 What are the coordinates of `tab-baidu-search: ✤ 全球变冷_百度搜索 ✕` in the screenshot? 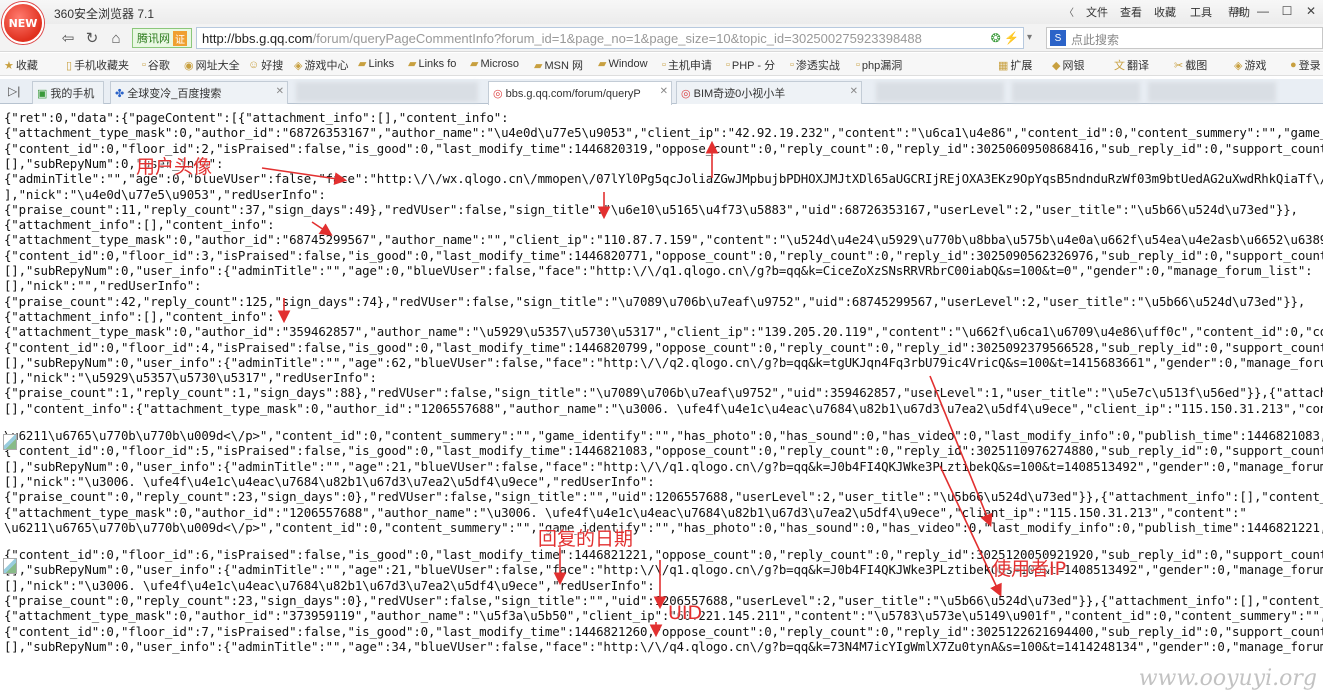 It's located at (199, 92).